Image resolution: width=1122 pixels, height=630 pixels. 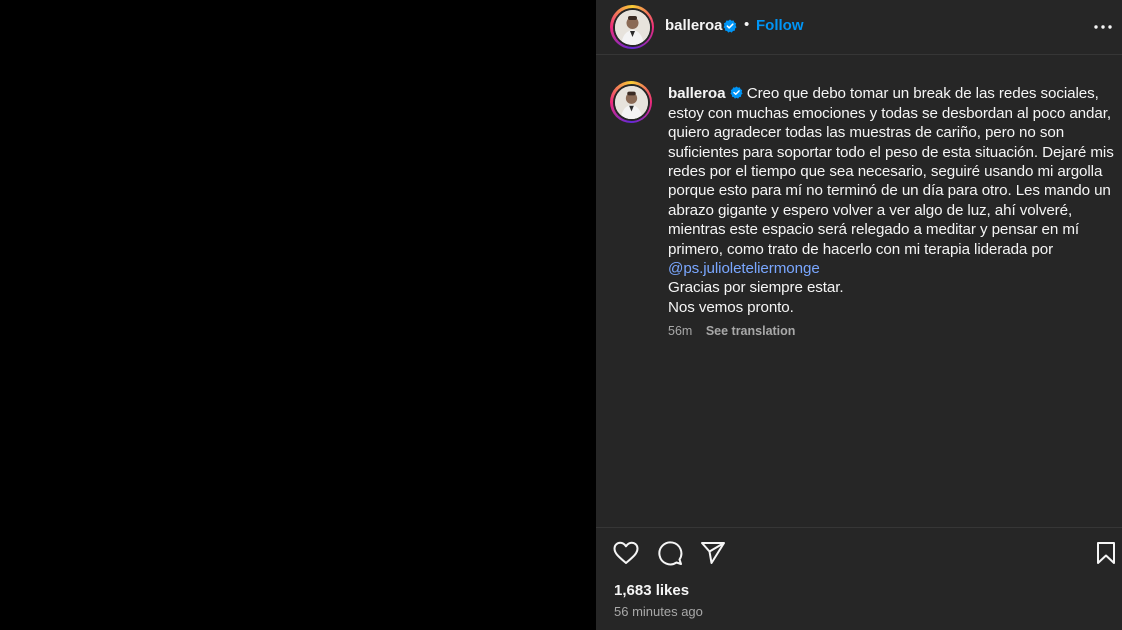 I want to click on caption-verified-badge-icon, so click(x=736, y=93).